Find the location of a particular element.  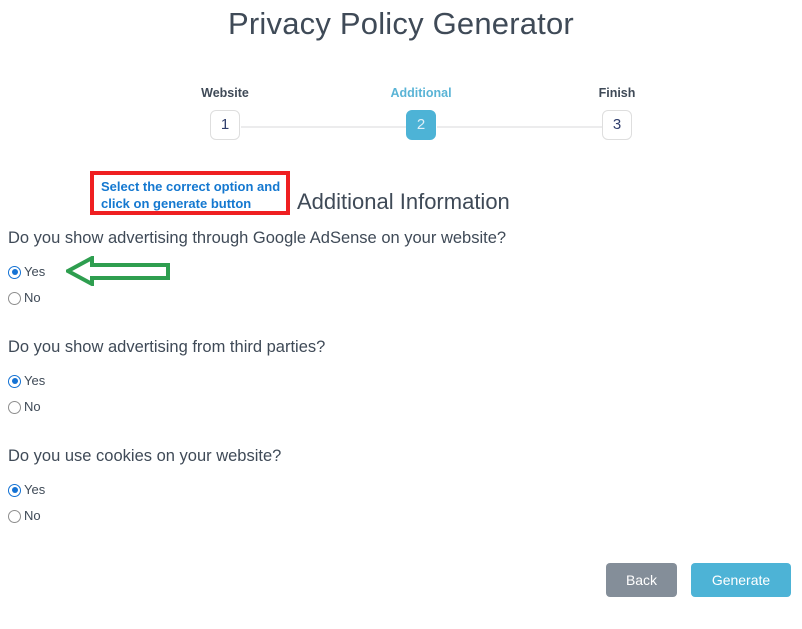

stepper-step-finish-number: 3 is located at coordinates (617, 125).